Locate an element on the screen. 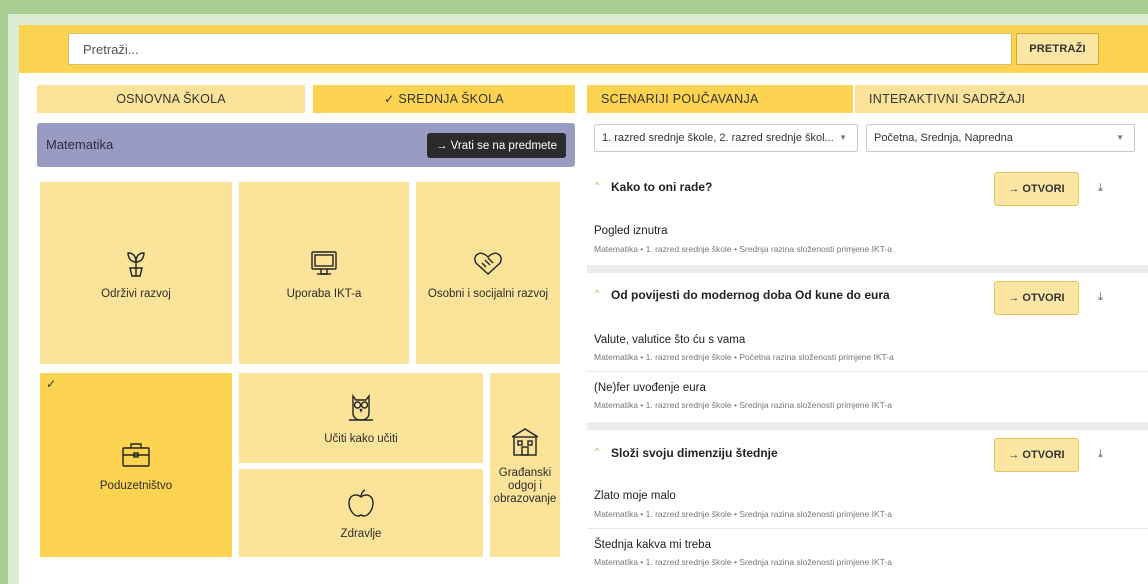  tile-gradanski-odgoj: Građanski odgoj i obrazovanje is located at coordinates (525, 465).